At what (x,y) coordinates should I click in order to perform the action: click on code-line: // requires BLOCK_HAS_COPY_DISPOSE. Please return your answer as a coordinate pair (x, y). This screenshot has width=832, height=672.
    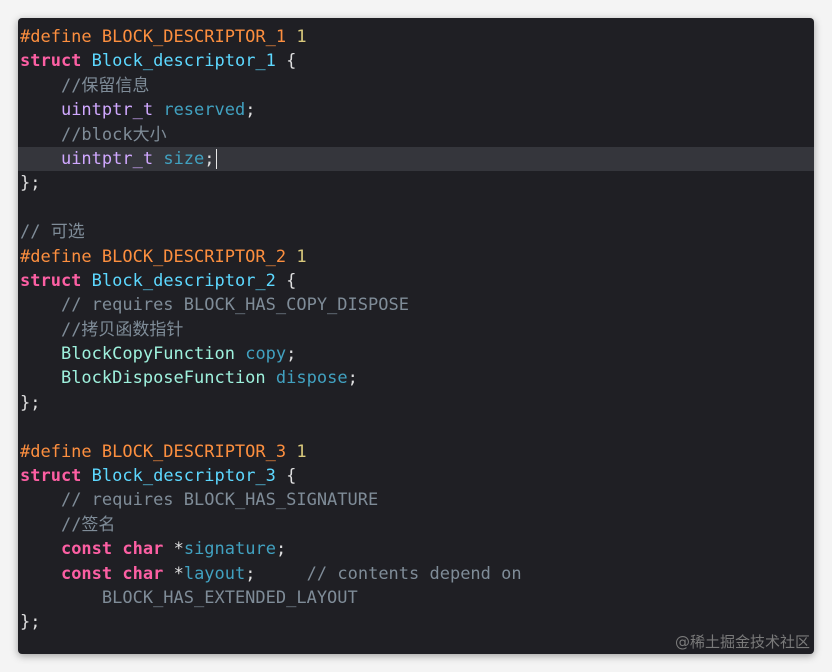
    Looking at the image, I should click on (416, 305).